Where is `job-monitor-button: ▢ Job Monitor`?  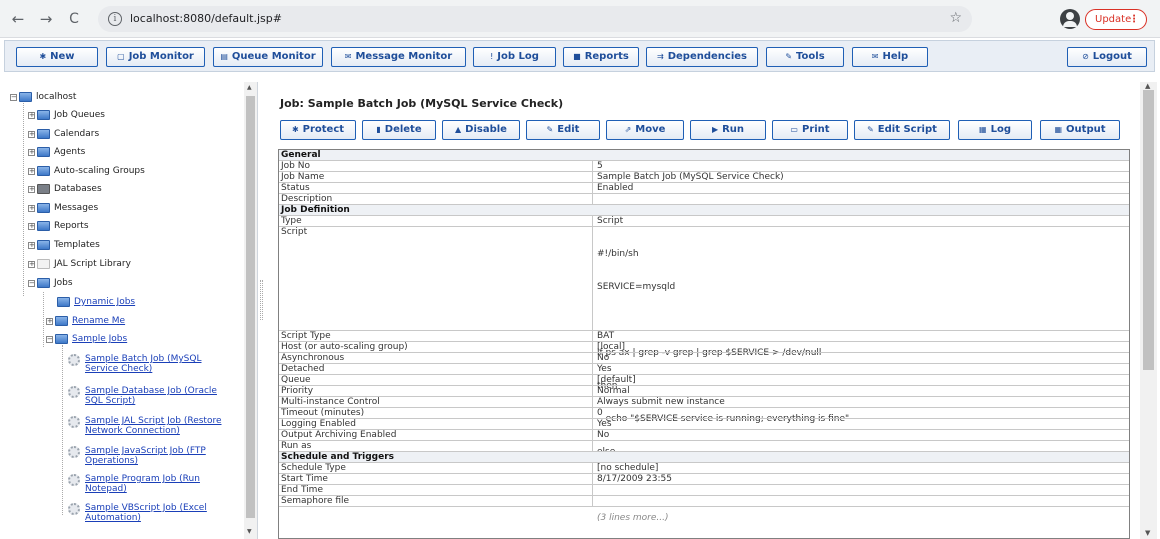
job-monitor-button: ▢ Job Monitor is located at coordinates (155, 57).